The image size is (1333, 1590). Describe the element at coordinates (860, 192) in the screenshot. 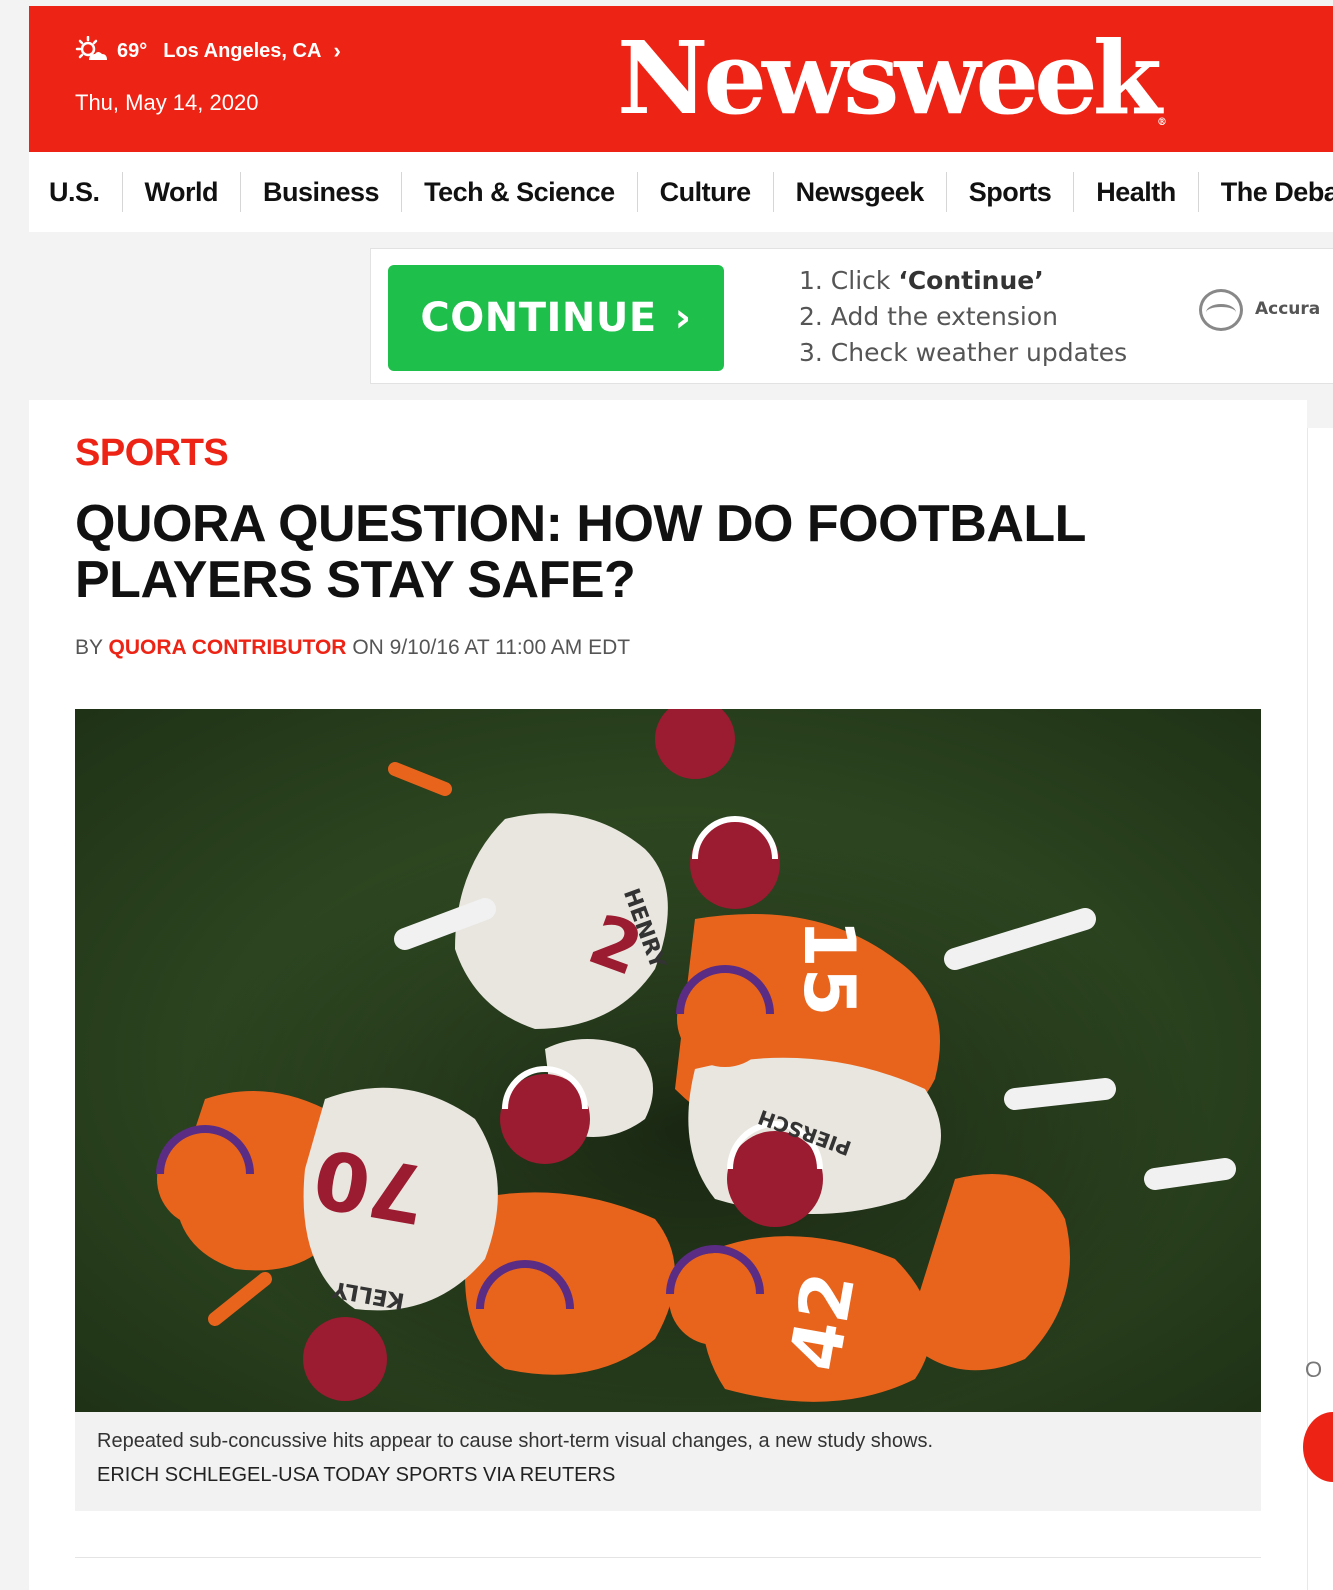

I see `nav-item-newsgeek: Newsgeek` at that location.